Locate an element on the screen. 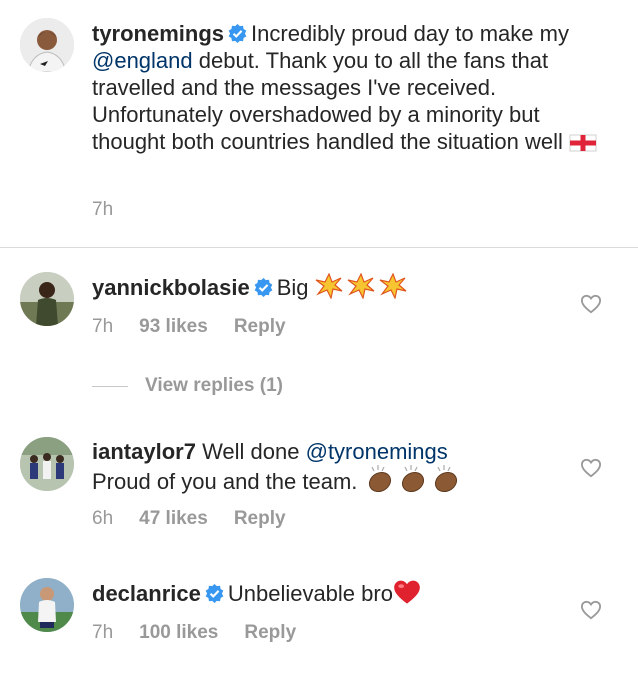 This screenshot has width=638, height=680. comment-3-username: declanrice is located at coordinates (146, 593).